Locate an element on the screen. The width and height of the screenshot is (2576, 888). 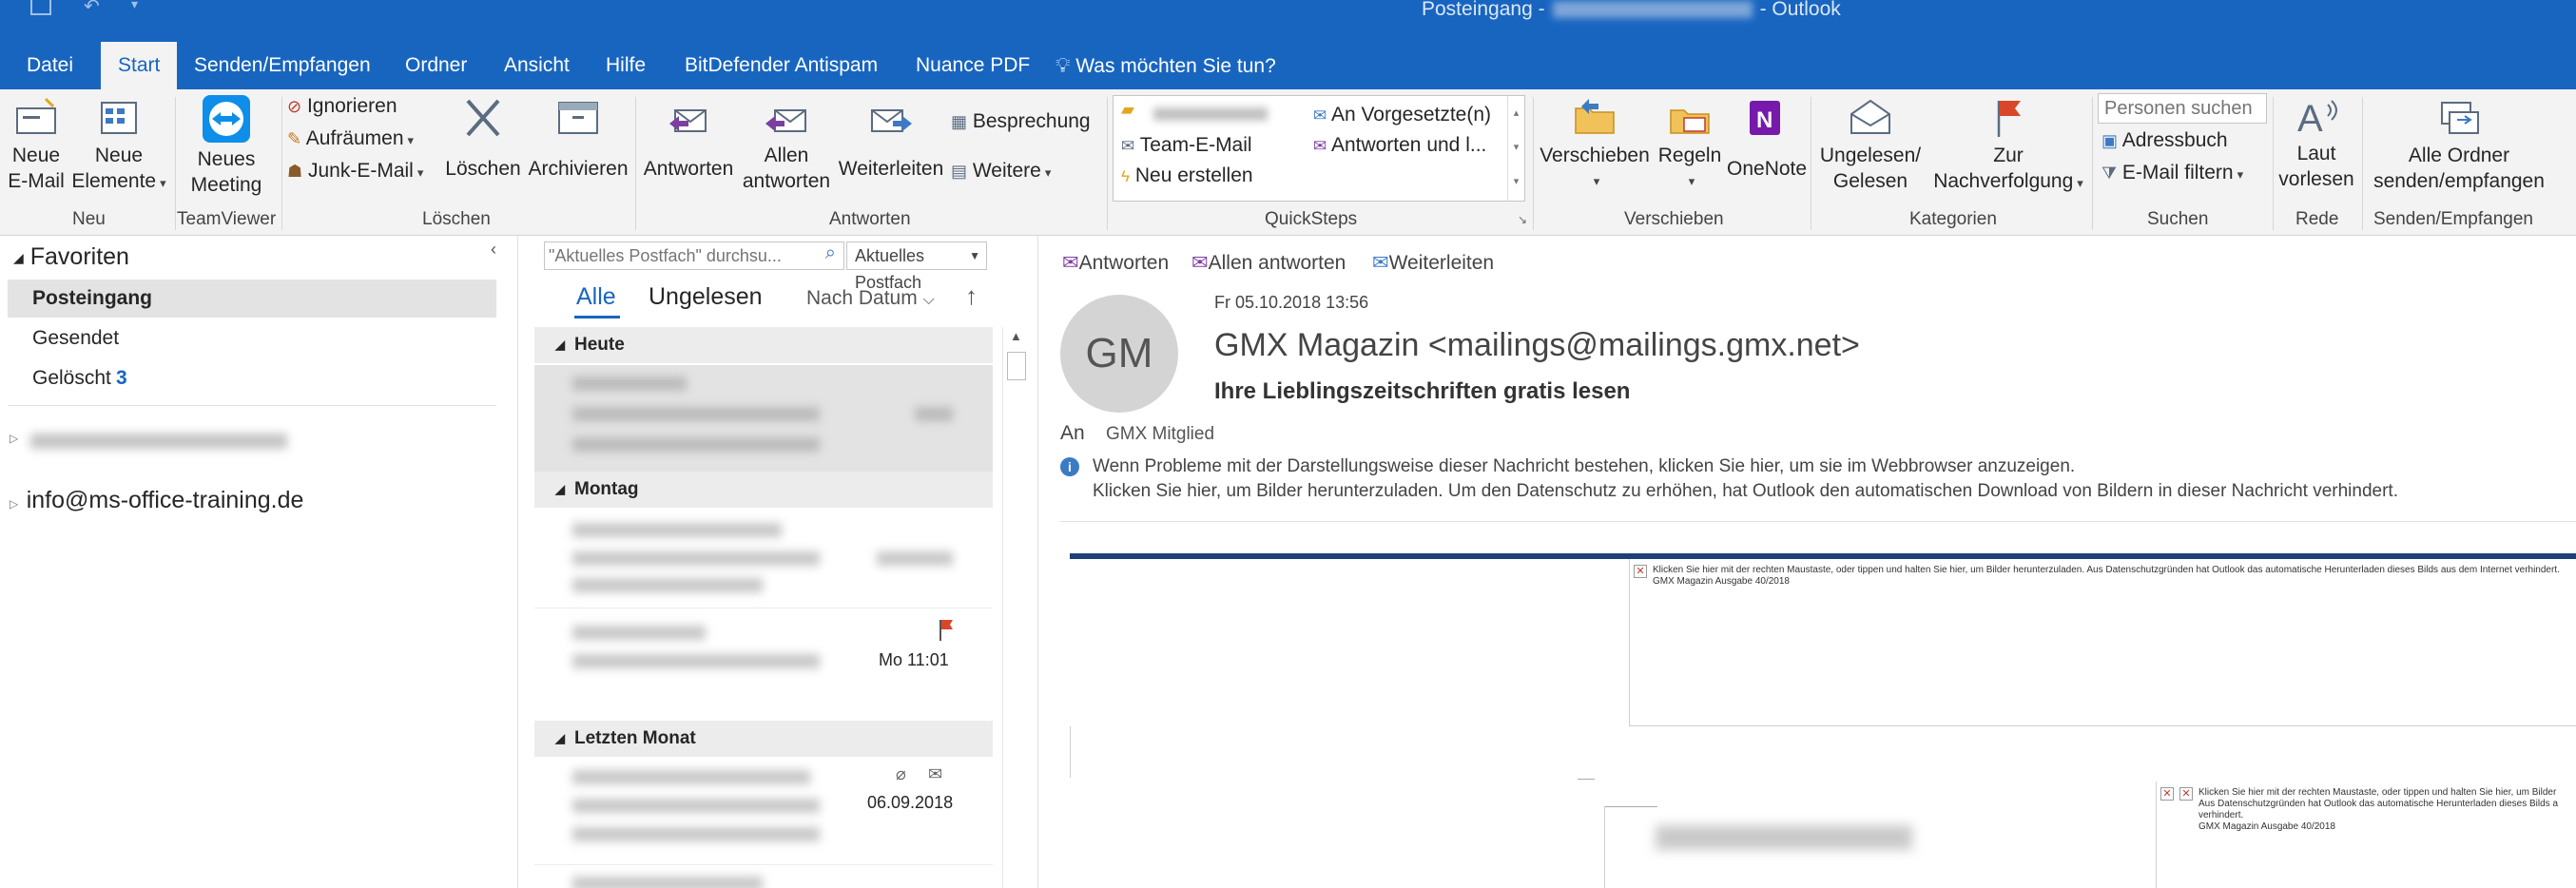
tab-ansicht: Ansicht is located at coordinates (537, 65).